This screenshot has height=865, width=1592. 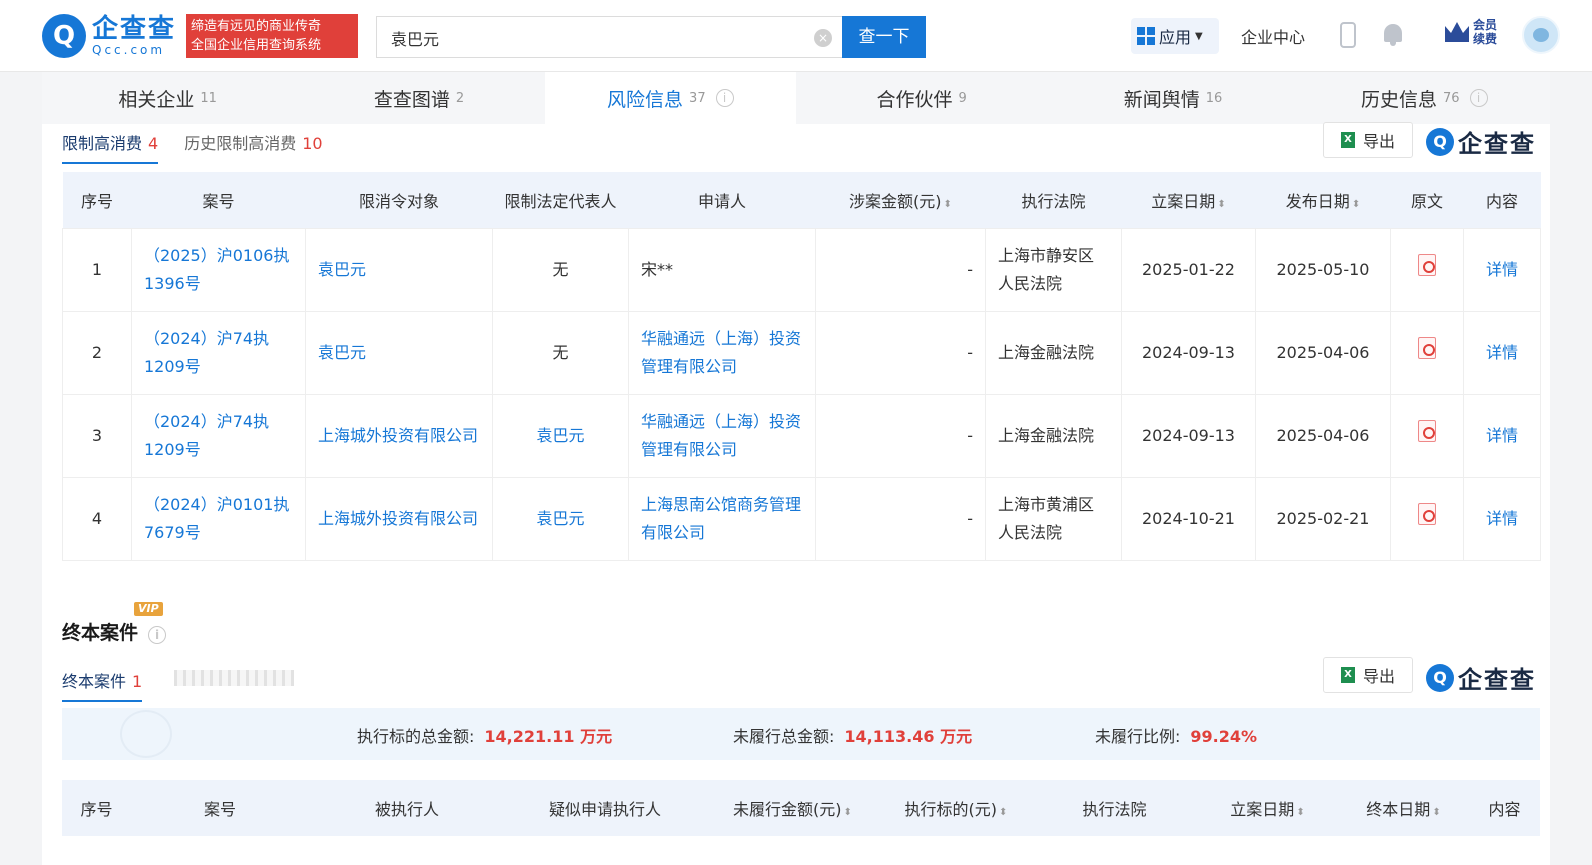 I want to click on apps-label: 应用, so click(x=1175, y=37).